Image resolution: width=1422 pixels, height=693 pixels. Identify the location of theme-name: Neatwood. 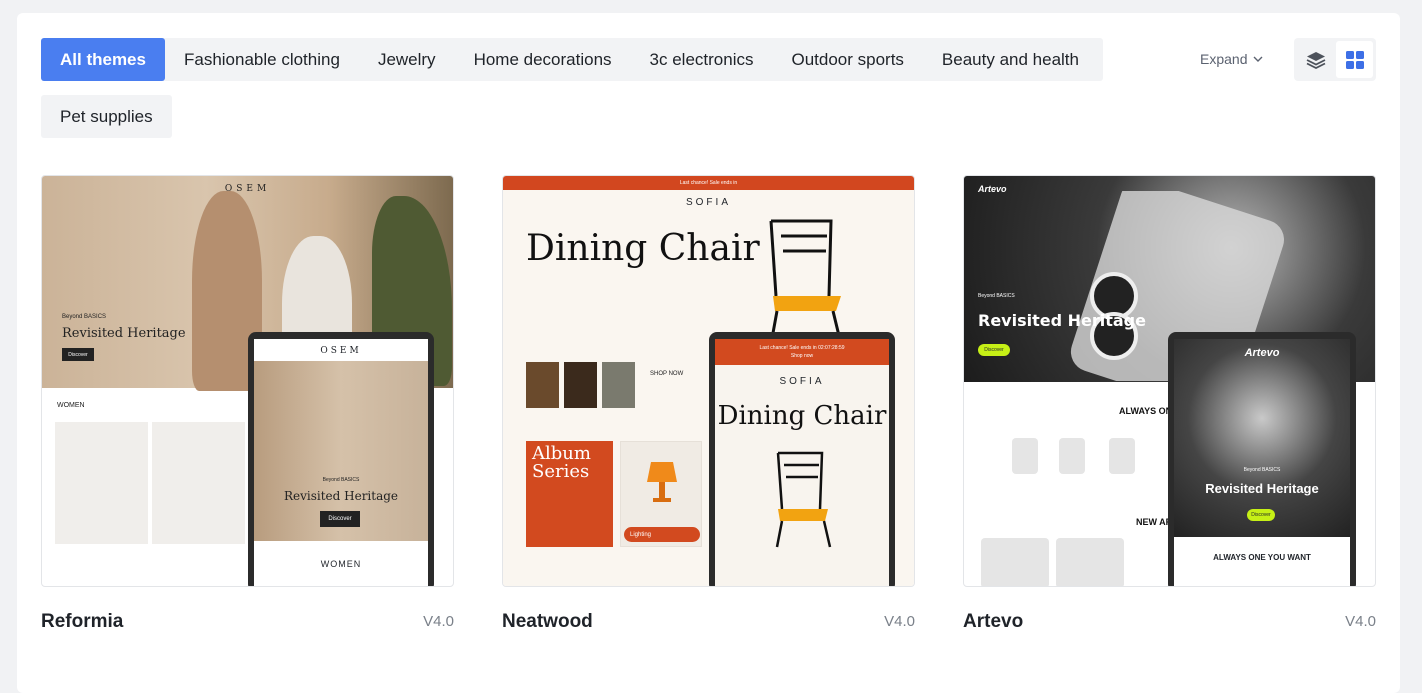
(547, 622).